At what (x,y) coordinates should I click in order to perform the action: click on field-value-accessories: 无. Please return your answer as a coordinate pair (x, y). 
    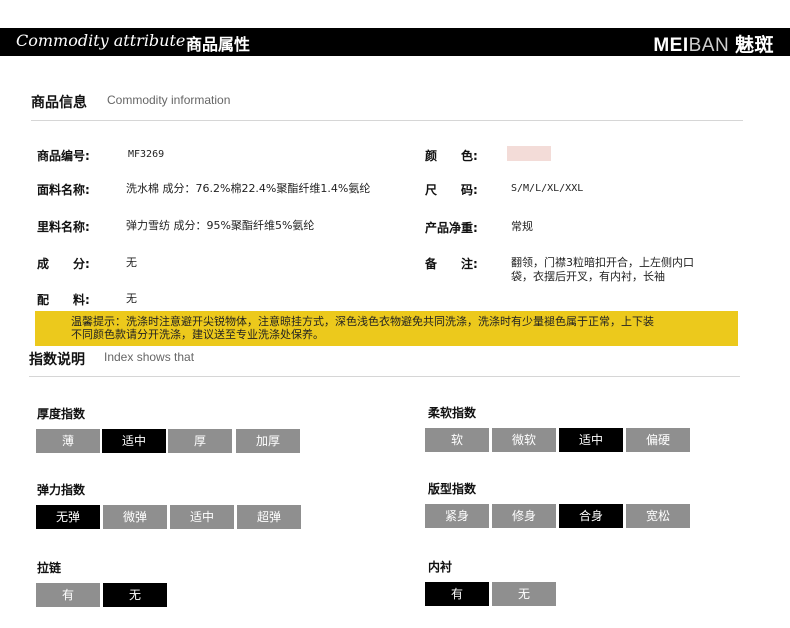
    Looking at the image, I should click on (131, 298).